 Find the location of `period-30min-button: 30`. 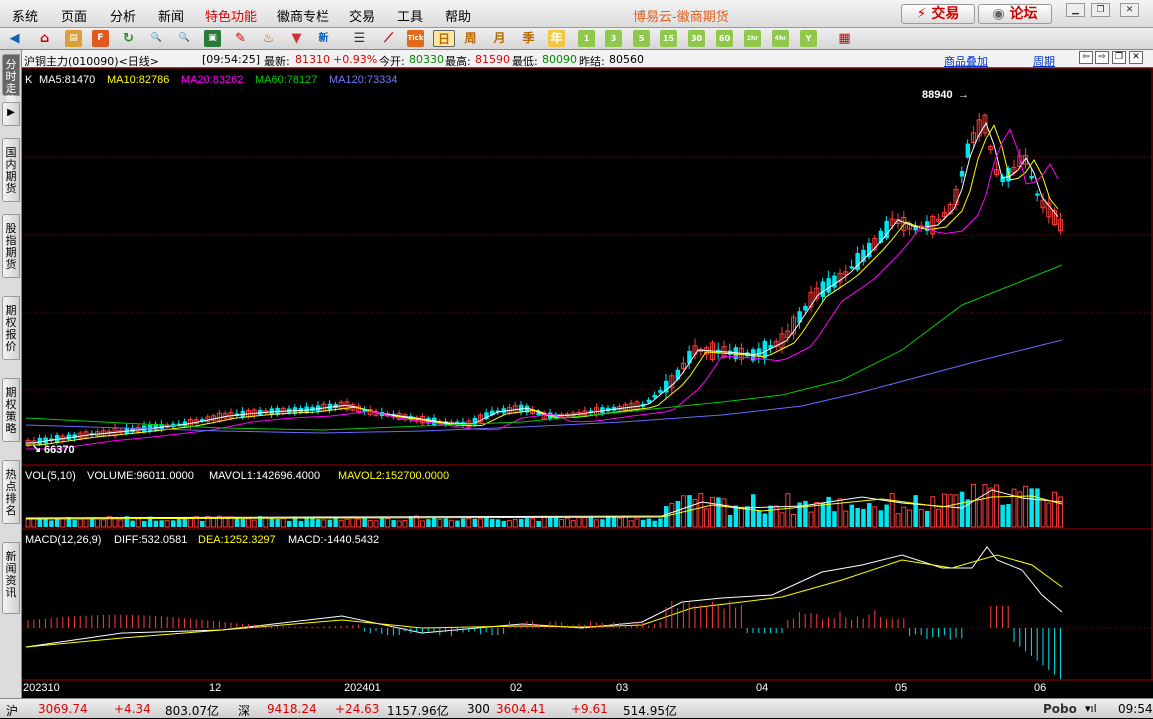

period-30min-button: 30 is located at coordinates (696, 38).